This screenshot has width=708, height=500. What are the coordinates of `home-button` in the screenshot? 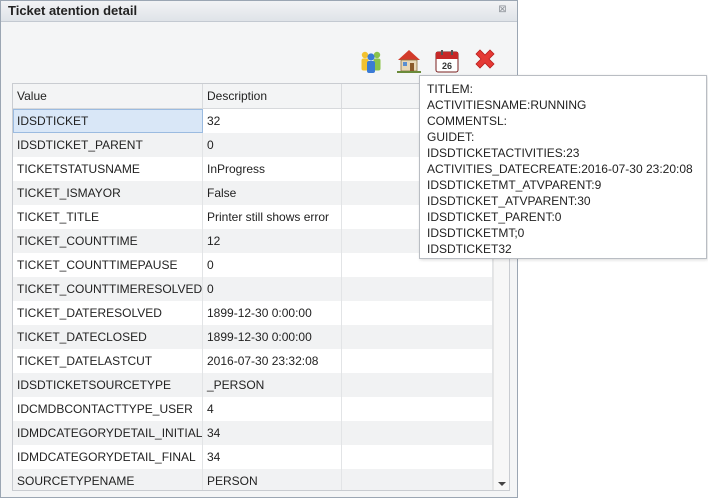 It's located at (409, 61).